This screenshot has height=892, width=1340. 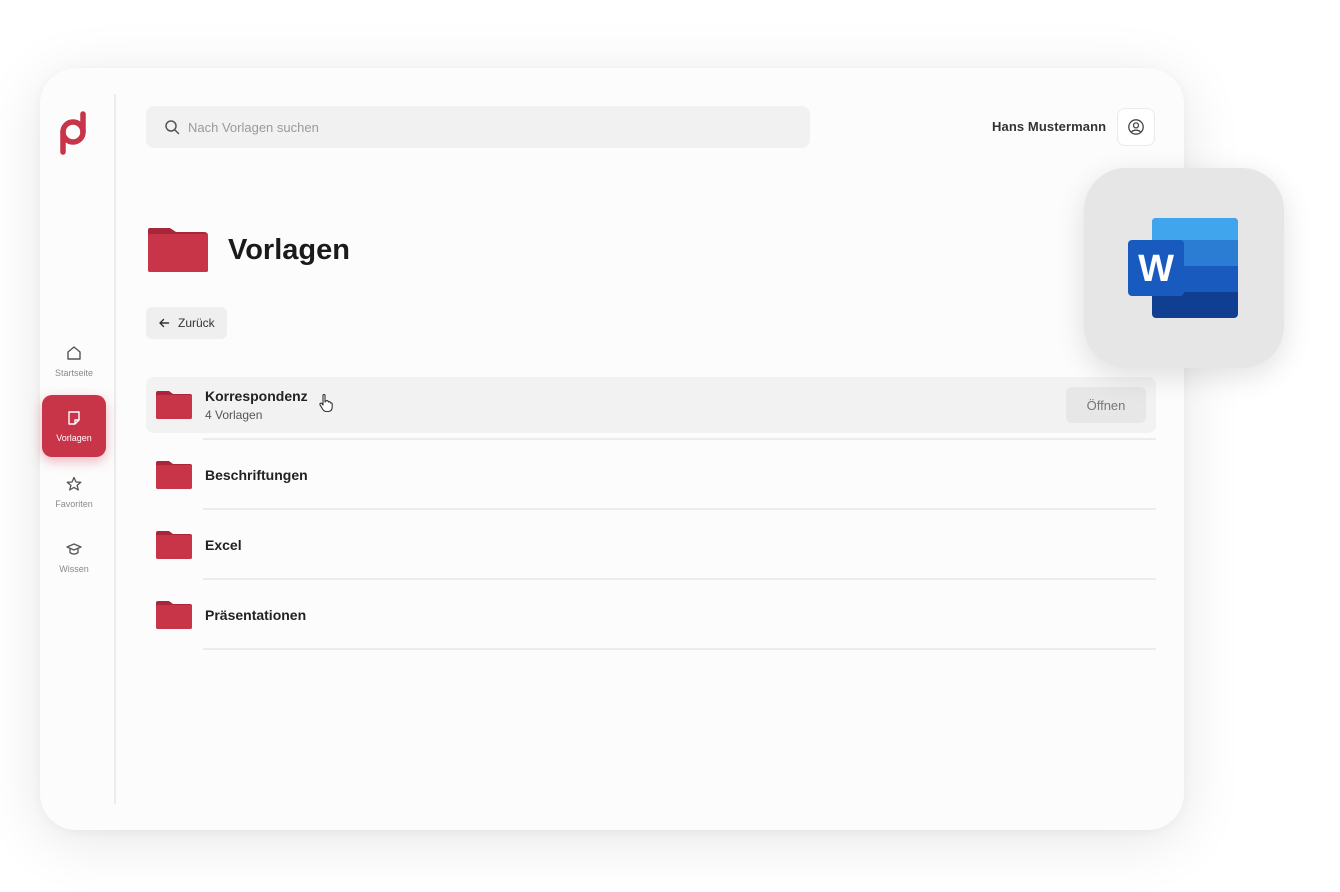 I want to click on user-account-button, so click(x=1136, y=127).